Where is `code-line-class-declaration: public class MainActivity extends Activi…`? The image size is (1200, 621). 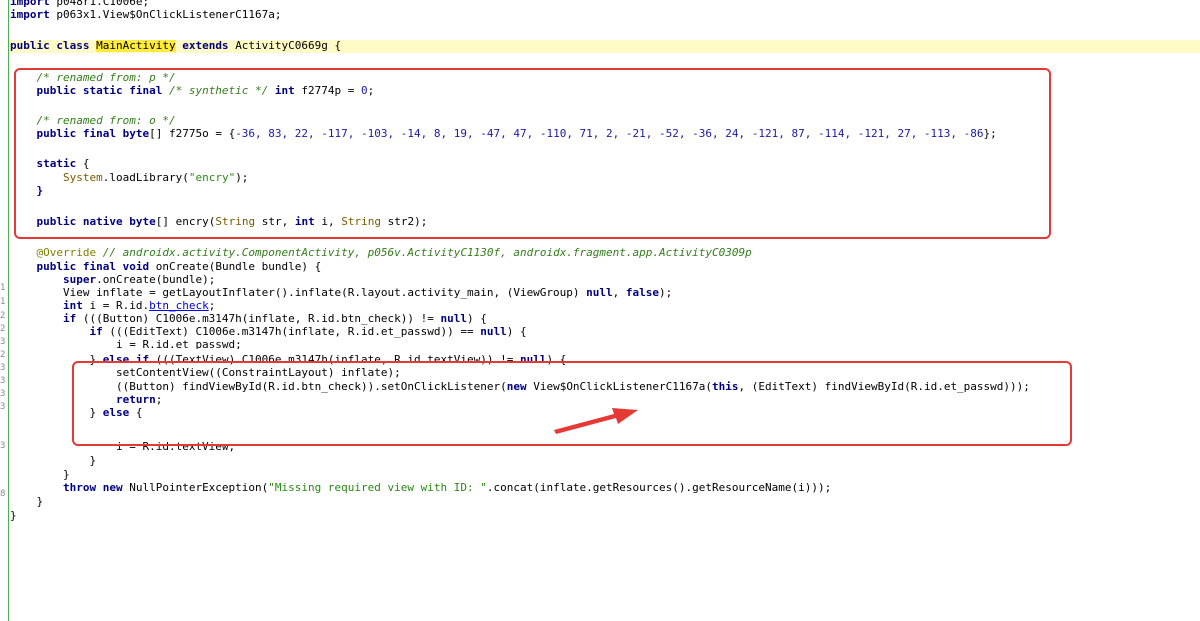 code-line-class-declaration: public class MainActivity extends Activi… is located at coordinates (605, 46).